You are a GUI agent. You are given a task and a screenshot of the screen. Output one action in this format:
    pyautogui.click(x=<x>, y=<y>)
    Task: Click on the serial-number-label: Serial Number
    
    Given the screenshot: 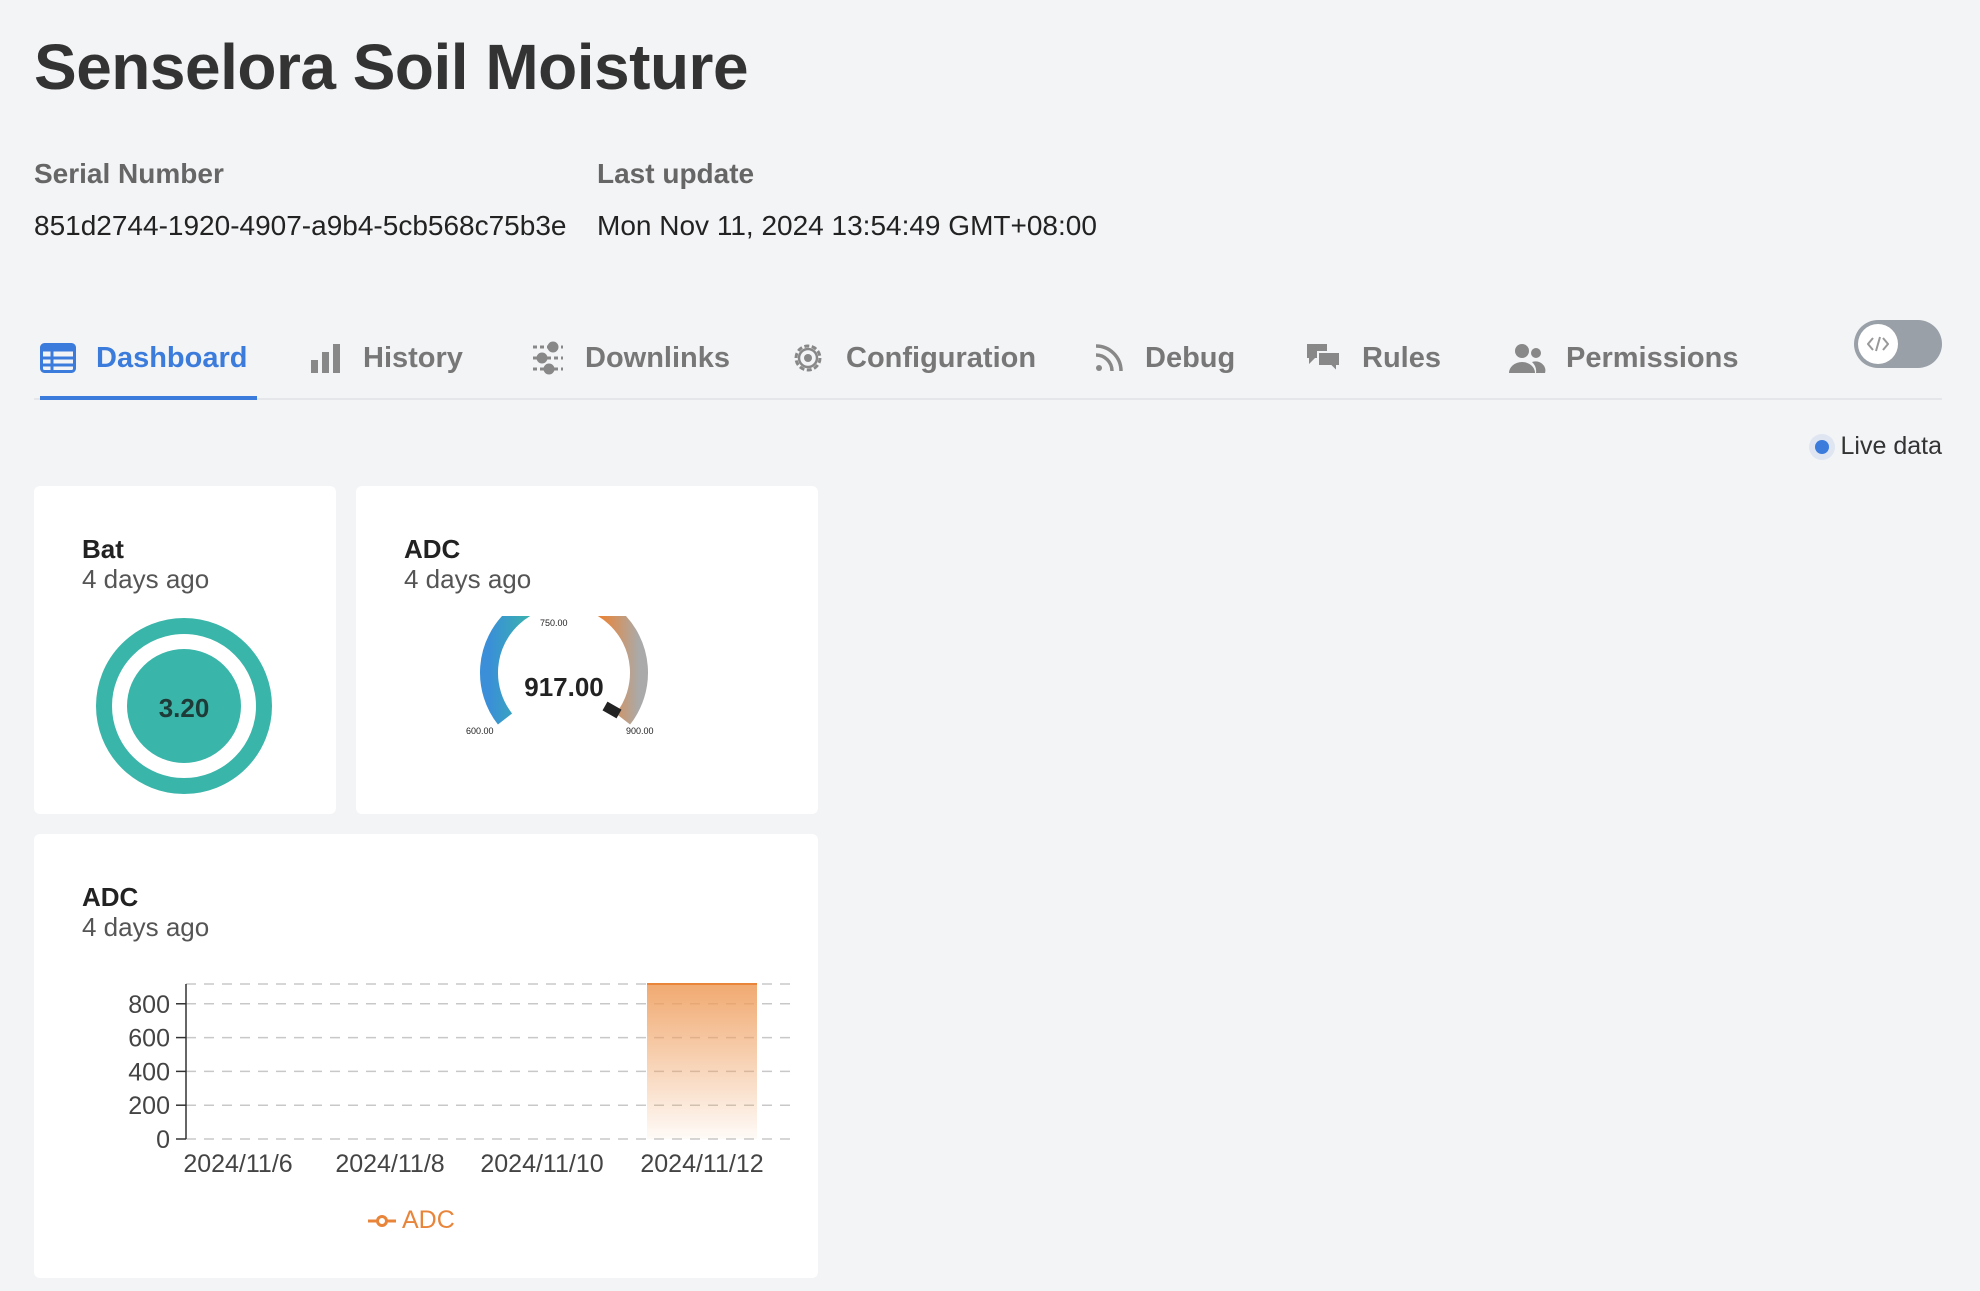 What is the action you would take?
    pyautogui.click(x=129, y=173)
    